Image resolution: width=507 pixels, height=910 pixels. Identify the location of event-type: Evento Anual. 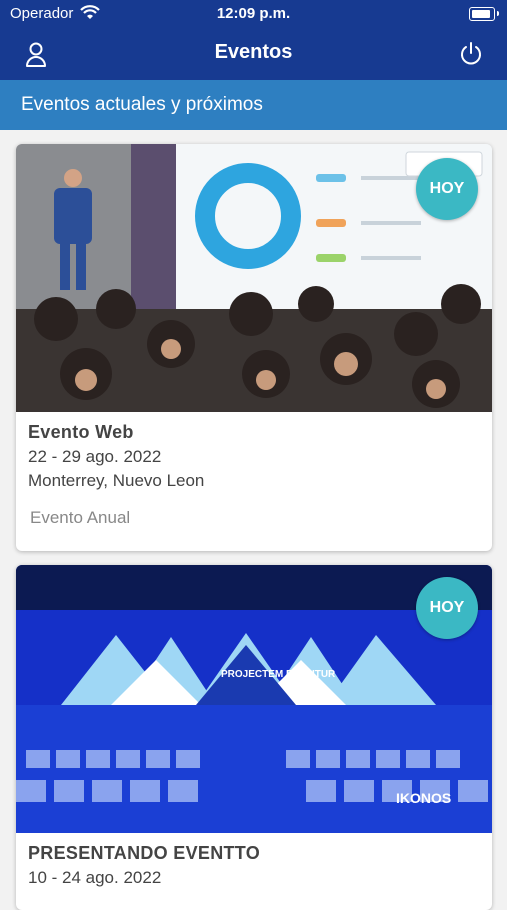
(80, 517).